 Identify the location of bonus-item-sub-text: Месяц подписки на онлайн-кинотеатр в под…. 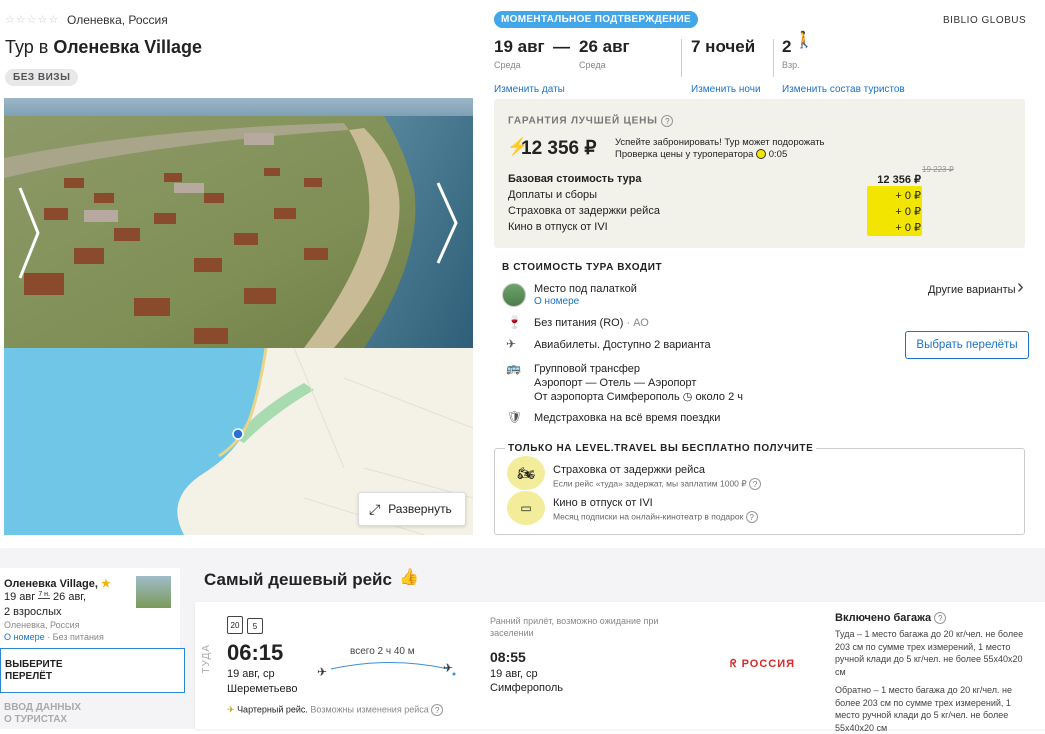
(648, 516).